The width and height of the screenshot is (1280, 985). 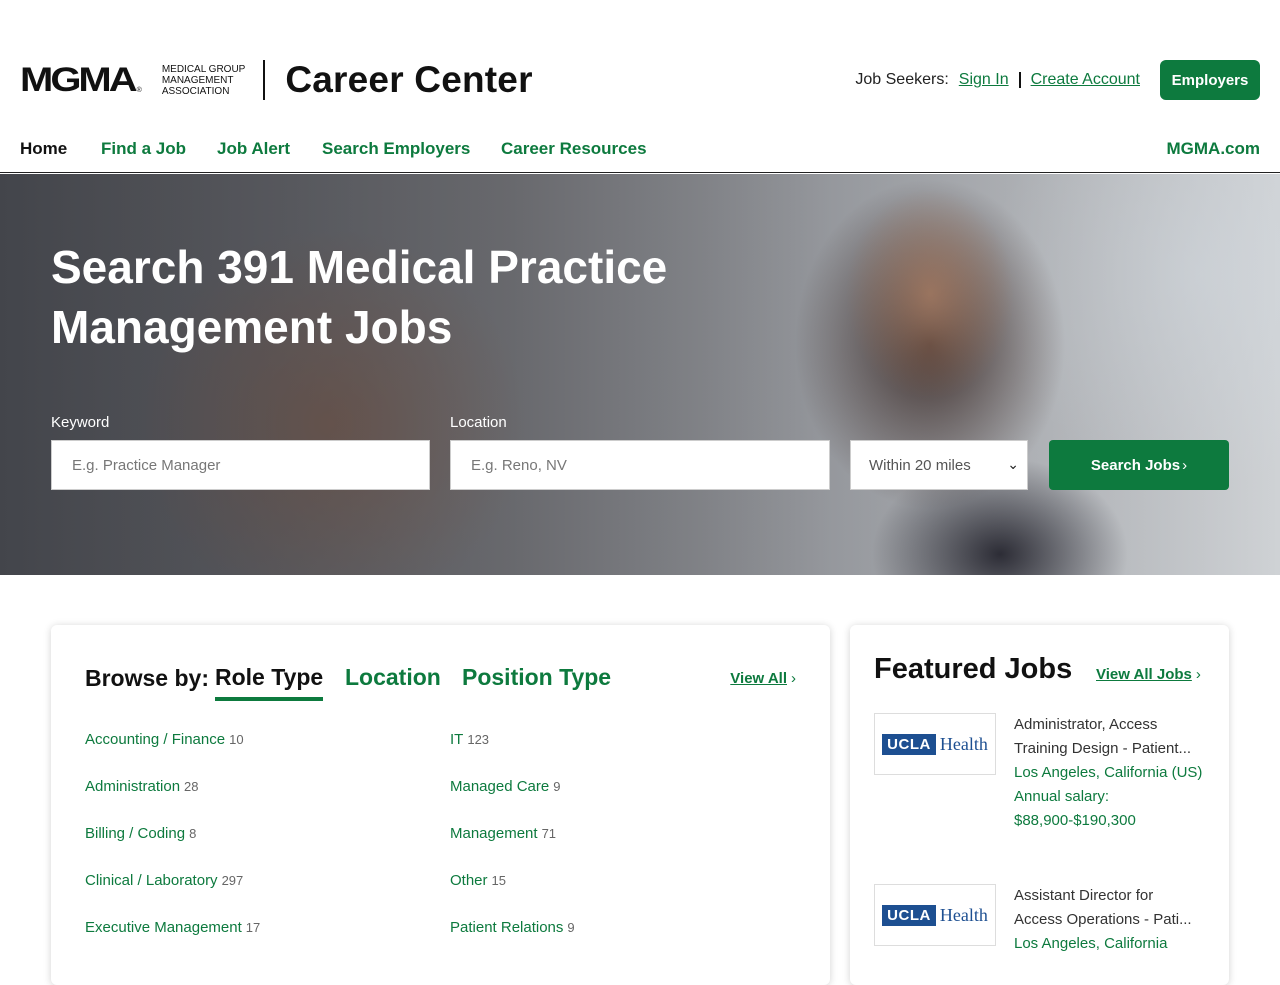 I want to click on category-name: Clinical / Laboratory, so click(x=151, y=880).